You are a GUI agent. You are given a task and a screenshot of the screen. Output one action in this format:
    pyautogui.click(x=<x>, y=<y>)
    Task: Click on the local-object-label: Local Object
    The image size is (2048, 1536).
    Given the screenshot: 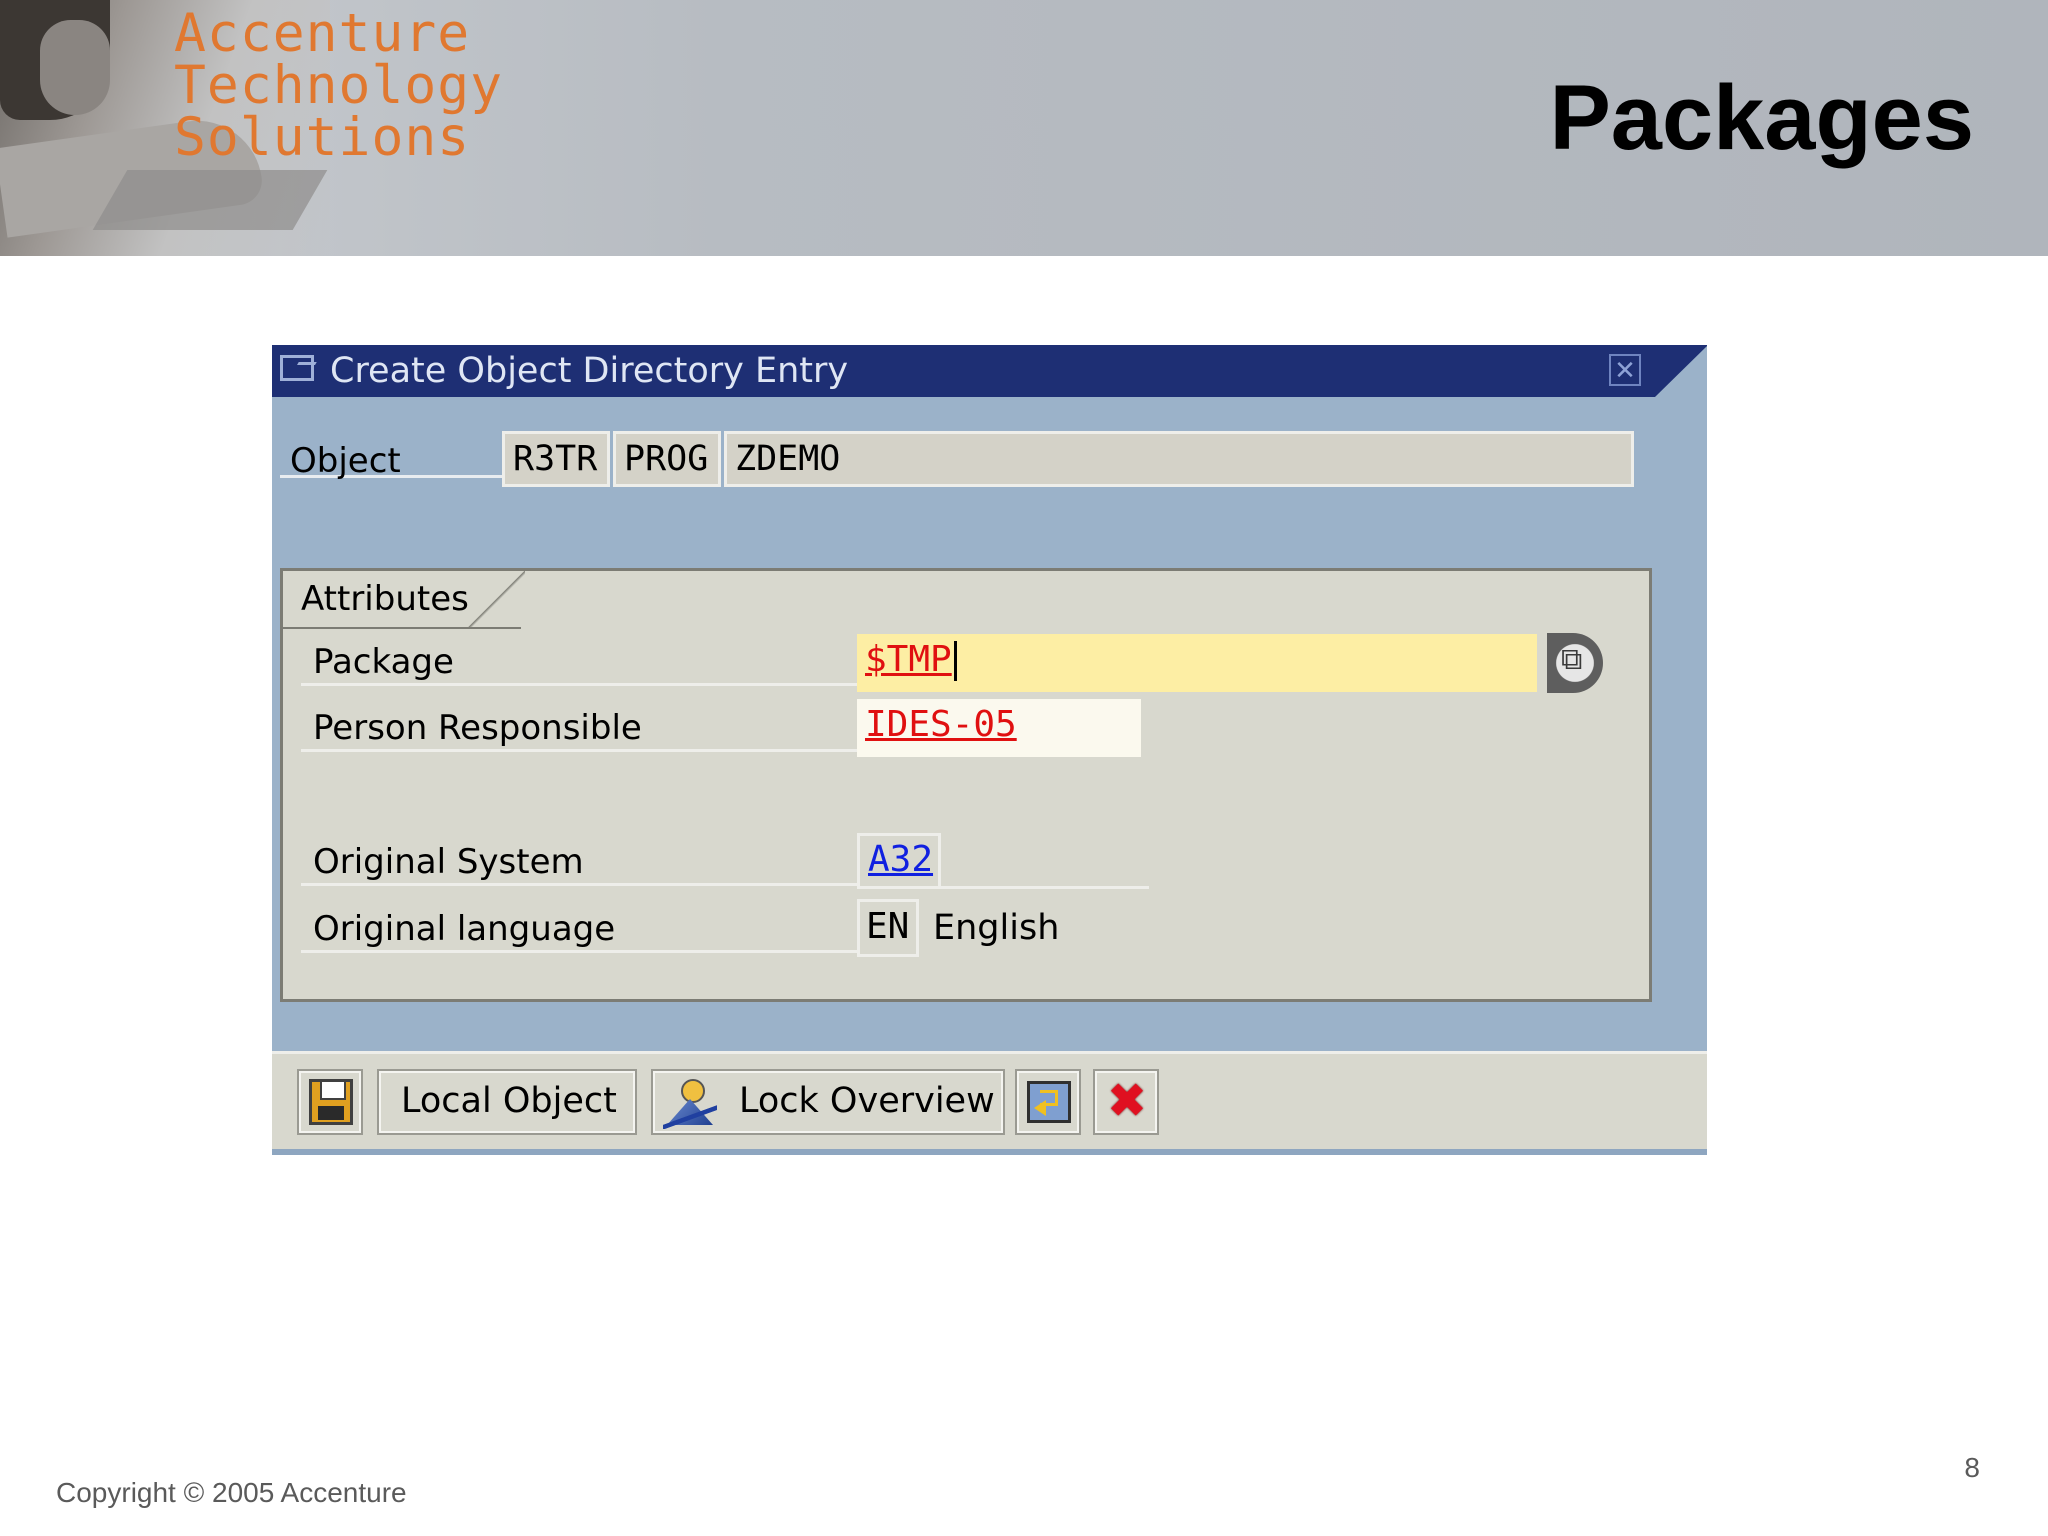 What is the action you would take?
    pyautogui.click(x=509, y=1101)
    